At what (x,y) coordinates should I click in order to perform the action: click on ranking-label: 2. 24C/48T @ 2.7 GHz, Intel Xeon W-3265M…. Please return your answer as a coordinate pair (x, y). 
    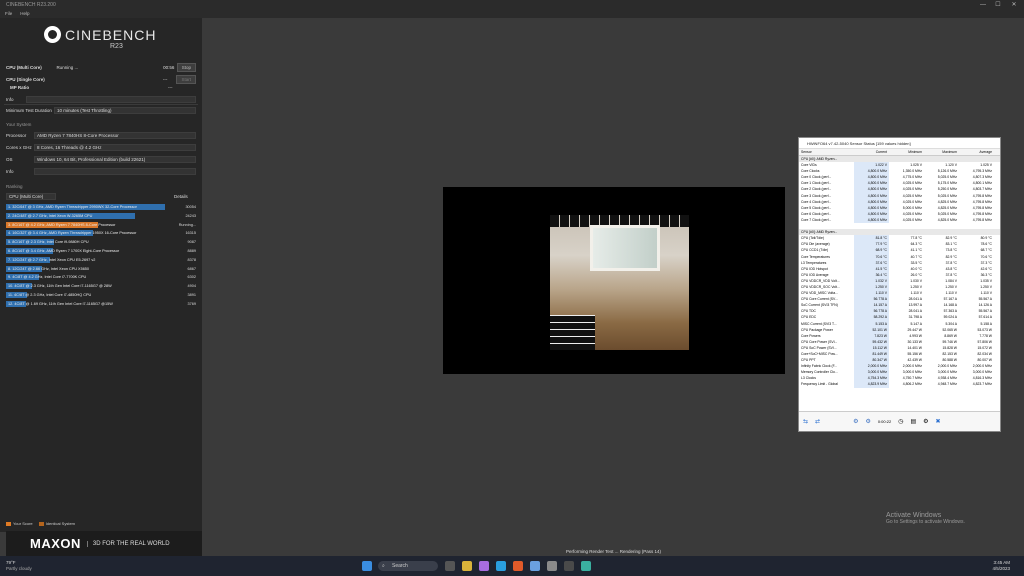
    Looking at the image, I should click on (50, 215).